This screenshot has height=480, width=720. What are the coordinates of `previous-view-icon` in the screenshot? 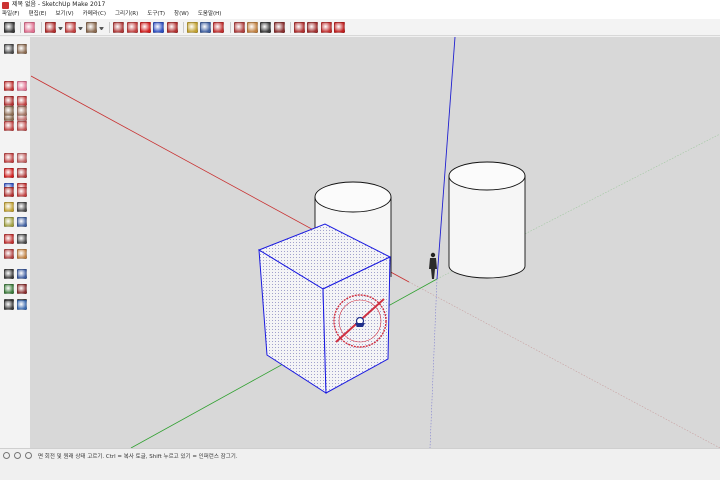 It's located at (9, 289).